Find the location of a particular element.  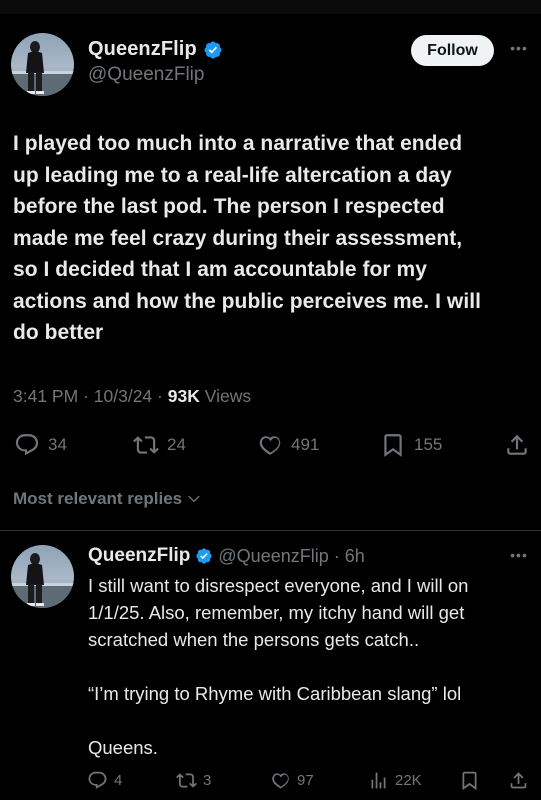

views-label: Views is located at coordinates (228, 396).